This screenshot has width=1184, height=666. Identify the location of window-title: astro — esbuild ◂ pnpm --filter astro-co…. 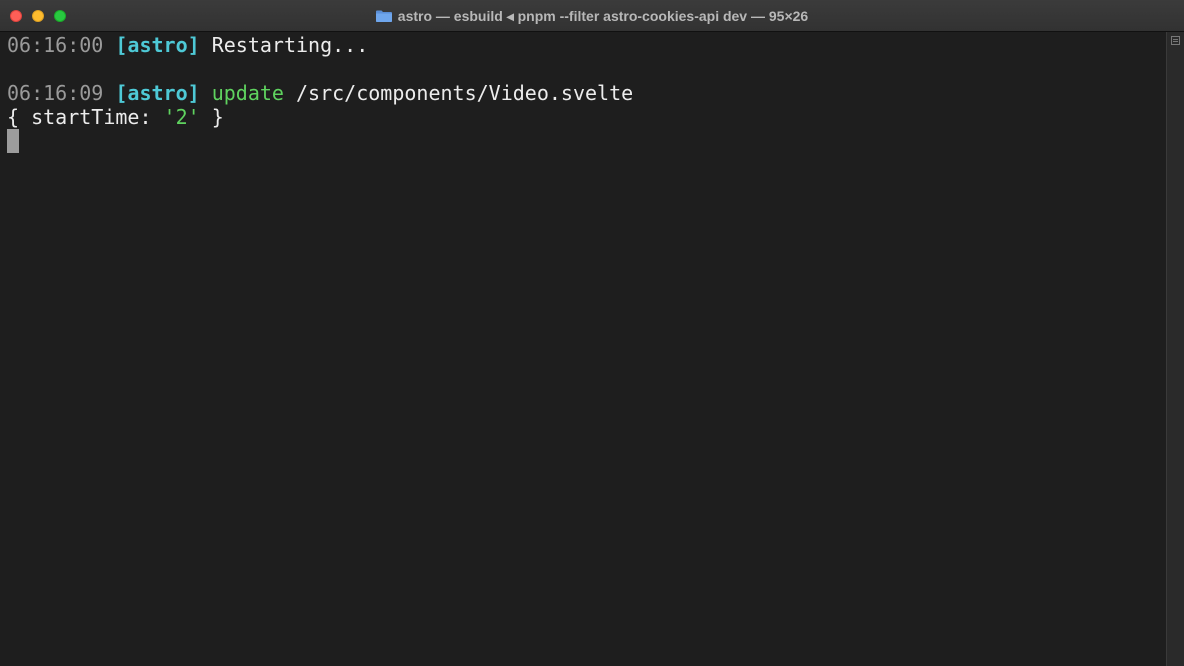
(603, 15).